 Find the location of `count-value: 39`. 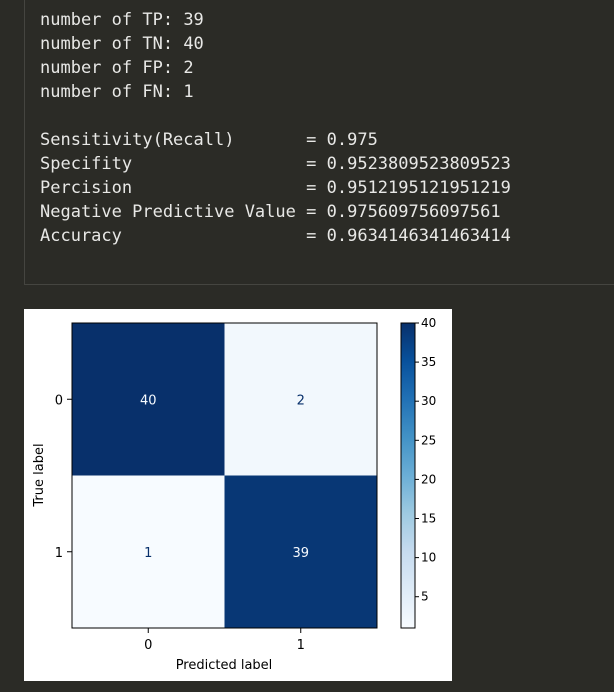

count-value: 39 is located at coordinates (193, 20).